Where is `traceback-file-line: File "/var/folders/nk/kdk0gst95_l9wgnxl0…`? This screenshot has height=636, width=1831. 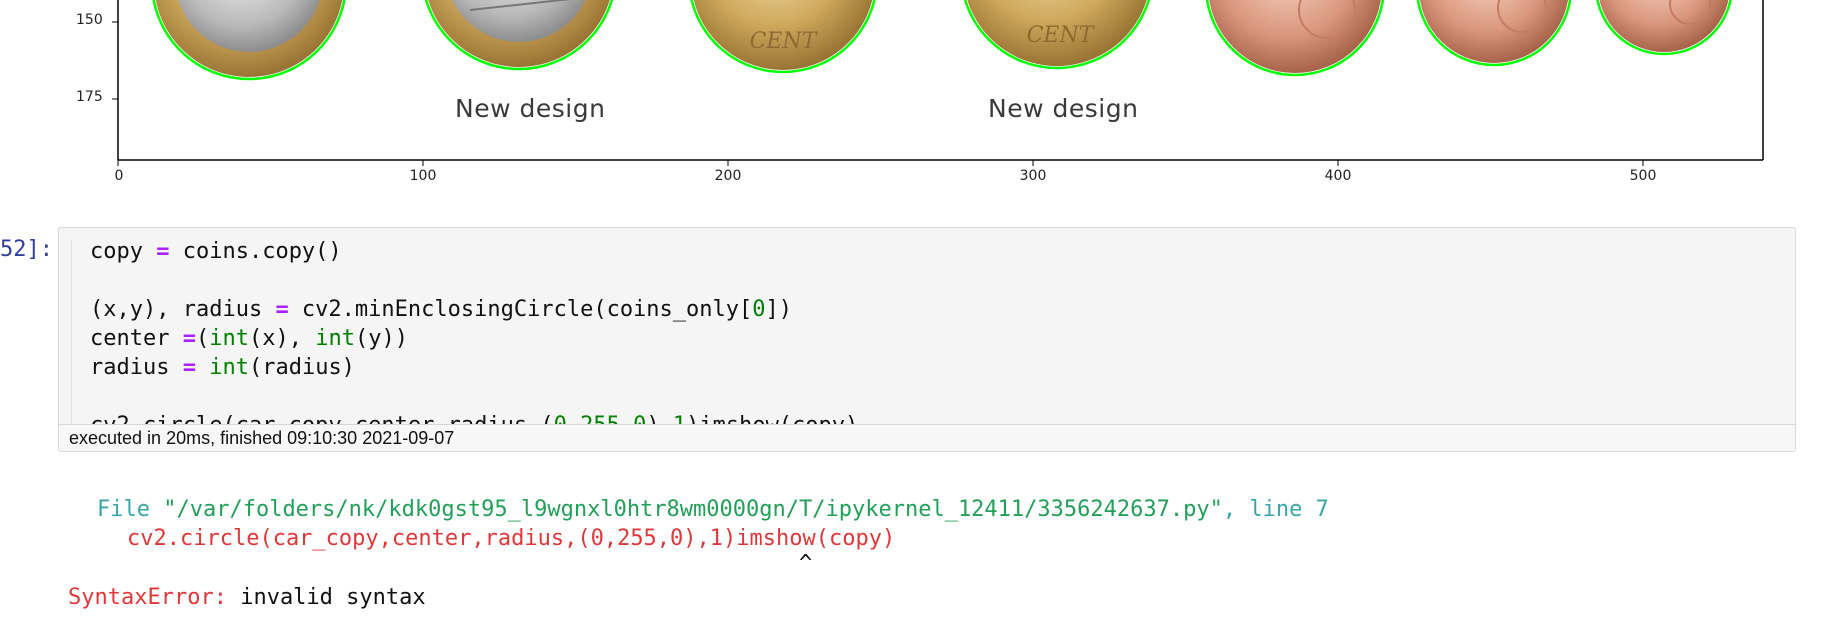 traceback-file-line: File "/var/folders/nk/kdk0gst95_l9wgnxl0… is located at coordinates (713, 509).